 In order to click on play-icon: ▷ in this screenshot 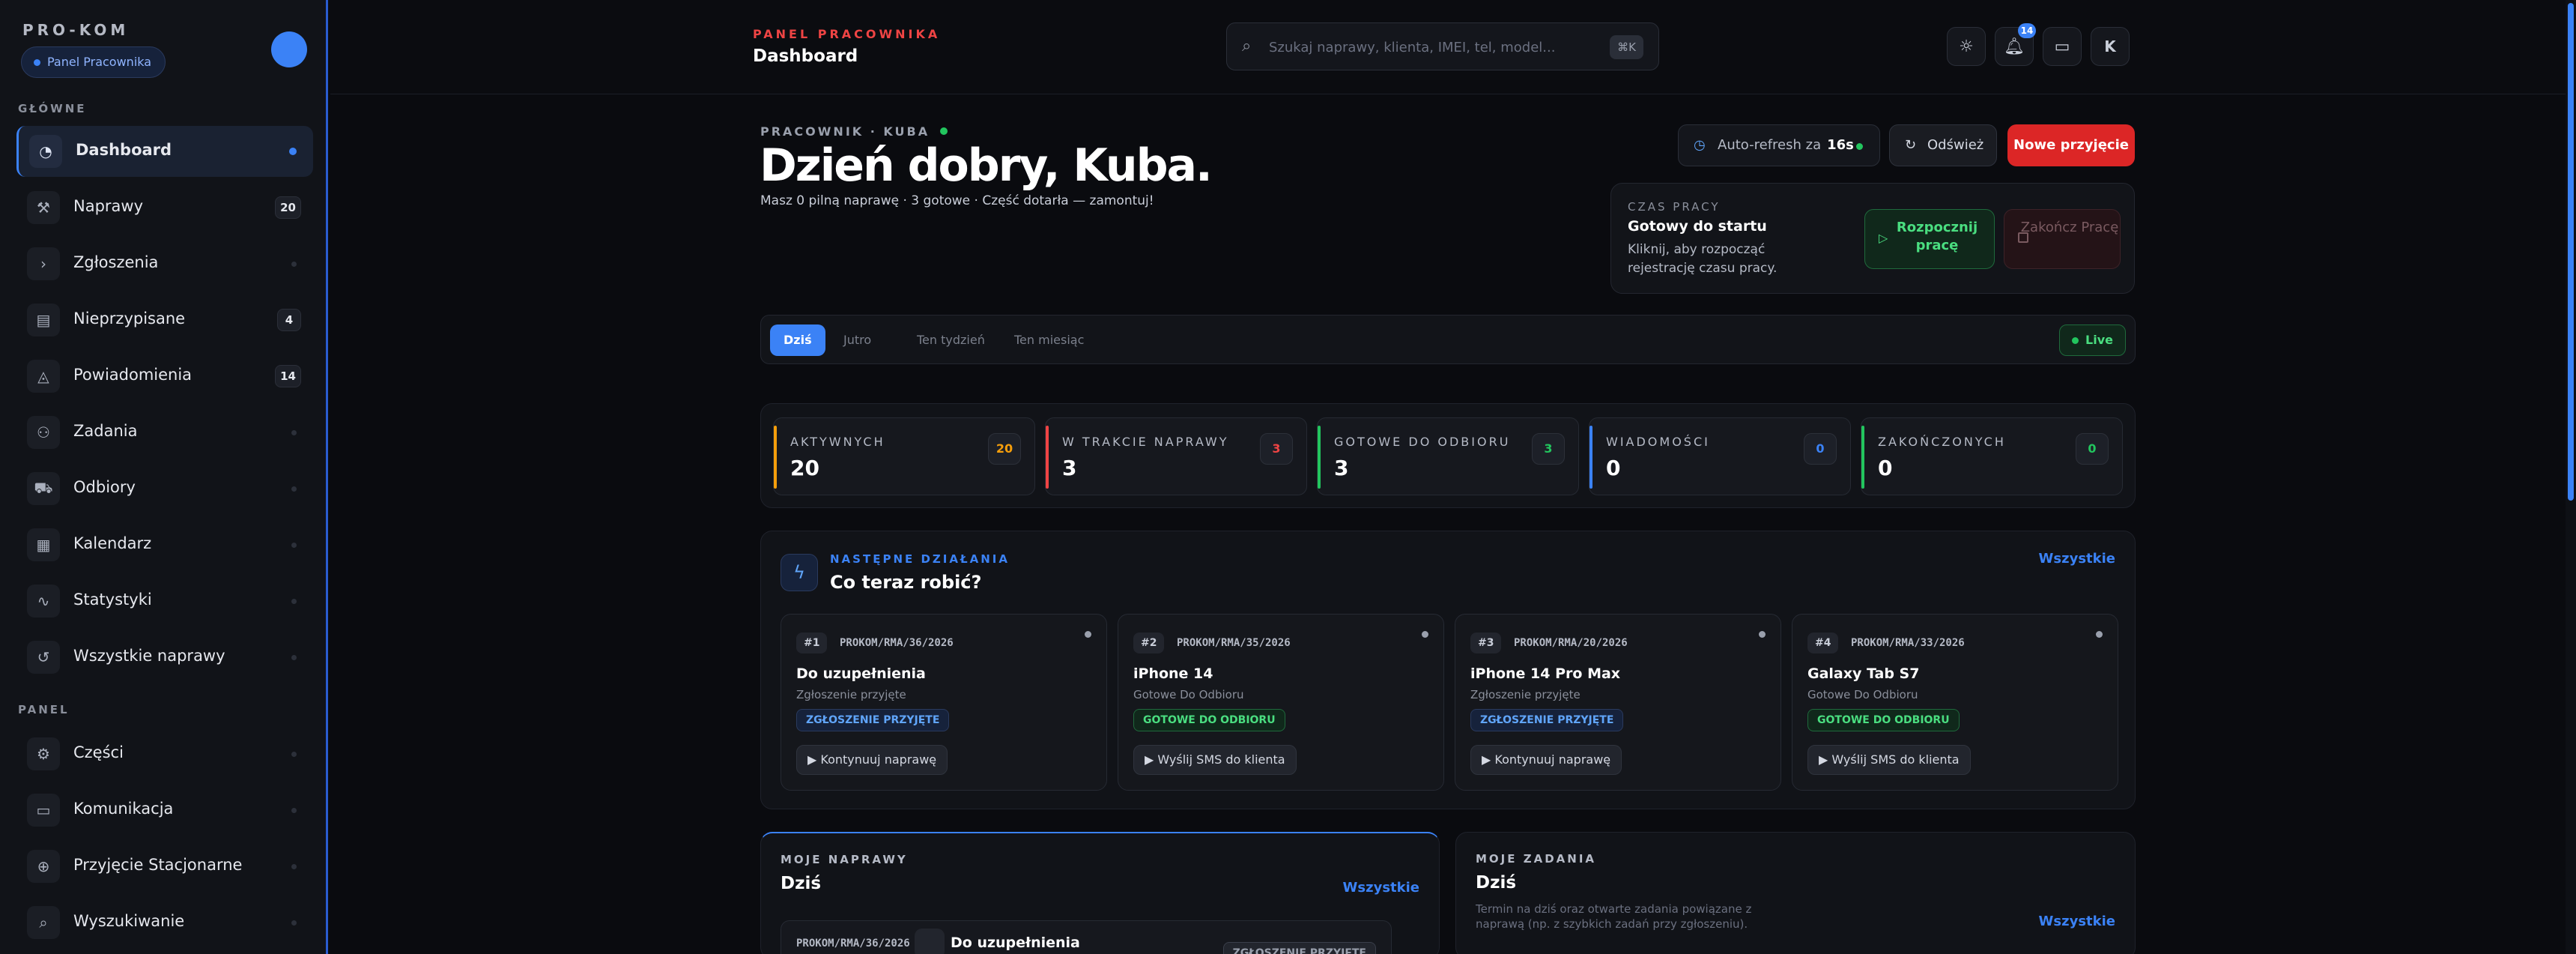, I will do `click(1884, 238)`.